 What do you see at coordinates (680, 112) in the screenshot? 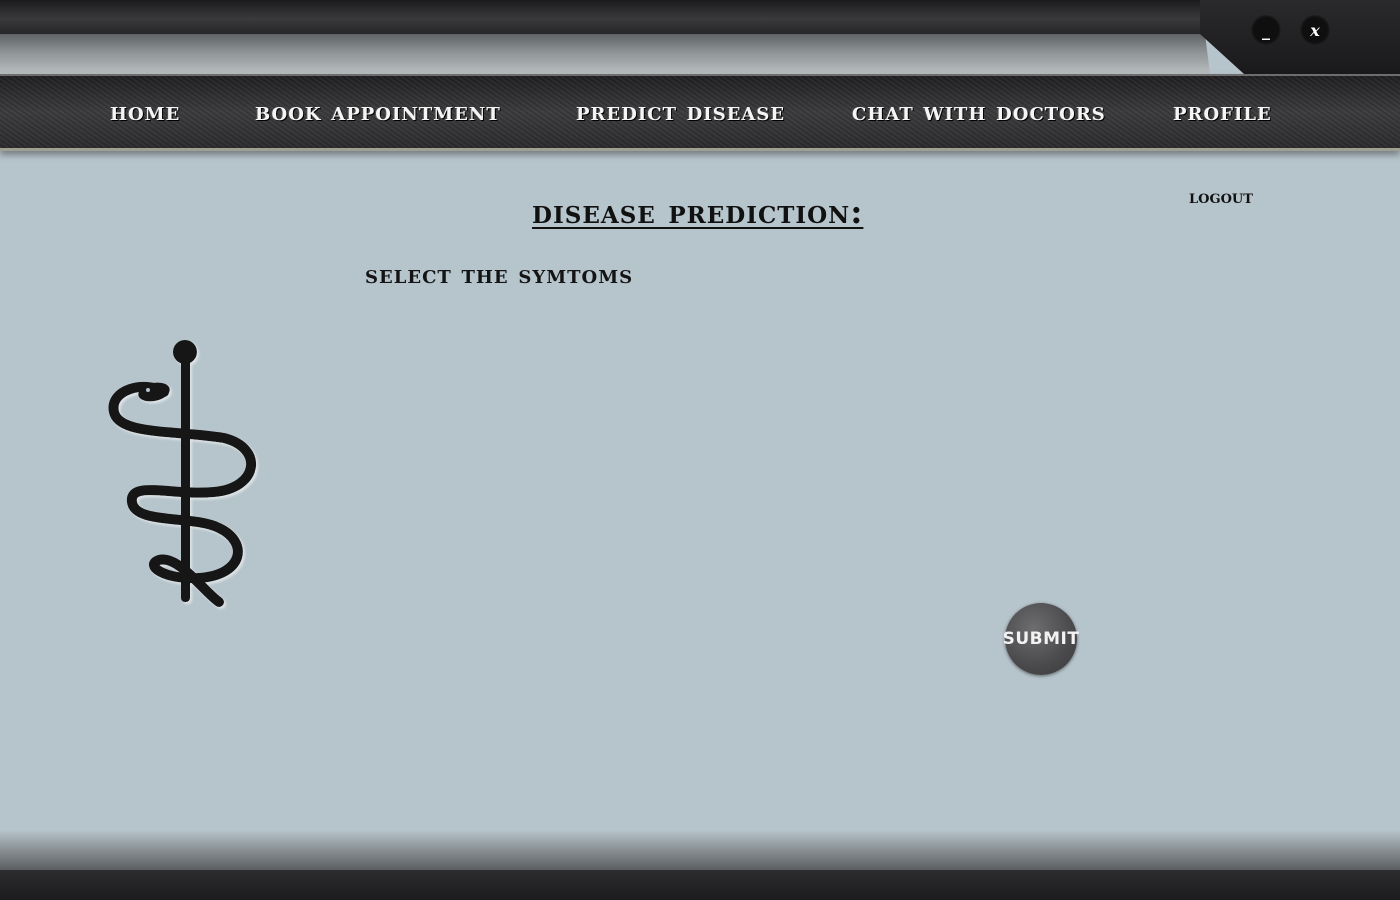
I see `nav-item-predict-disease: Predict Disease` at bounding box center [680, 112].